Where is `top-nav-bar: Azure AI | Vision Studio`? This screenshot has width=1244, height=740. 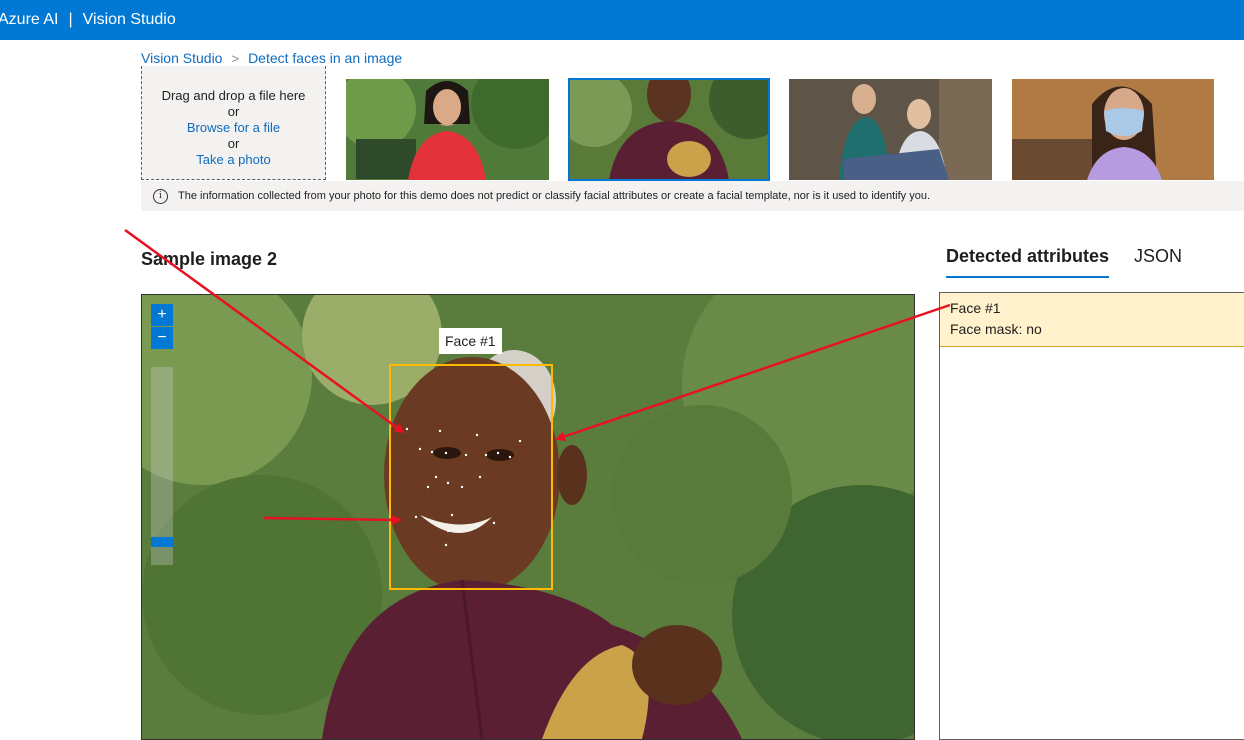
top-nav-bar: Azure AI | Vision Studio is located at coordinates (622, 20).